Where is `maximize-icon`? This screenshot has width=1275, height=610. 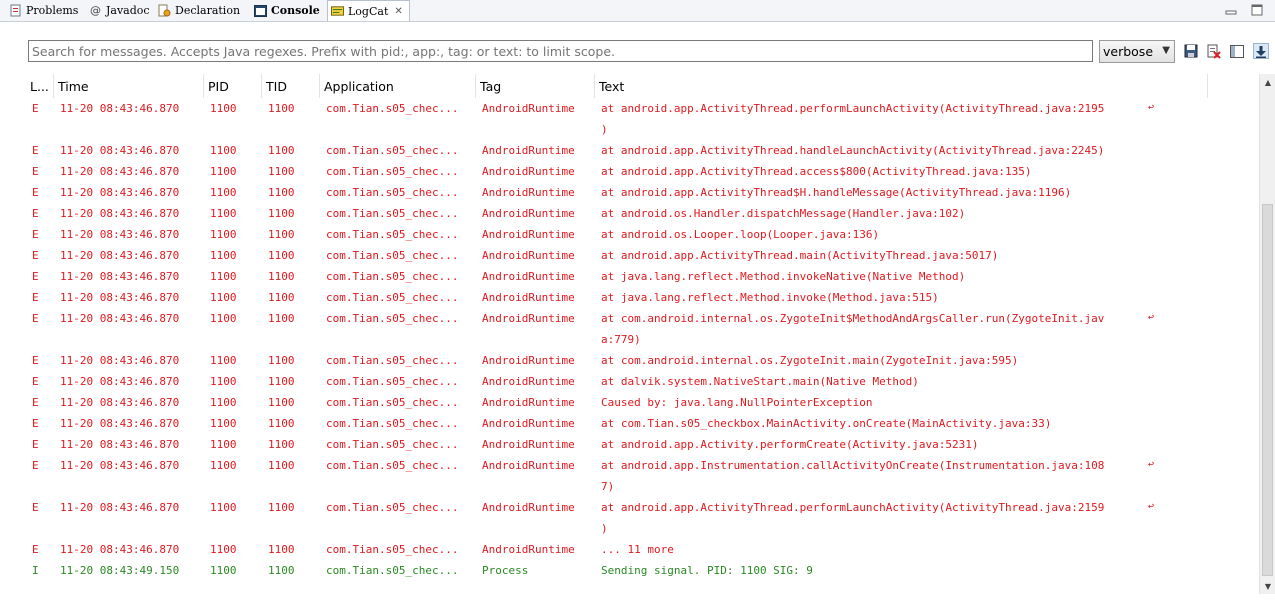
maximize-icon is located at coordinates (1257, 10).